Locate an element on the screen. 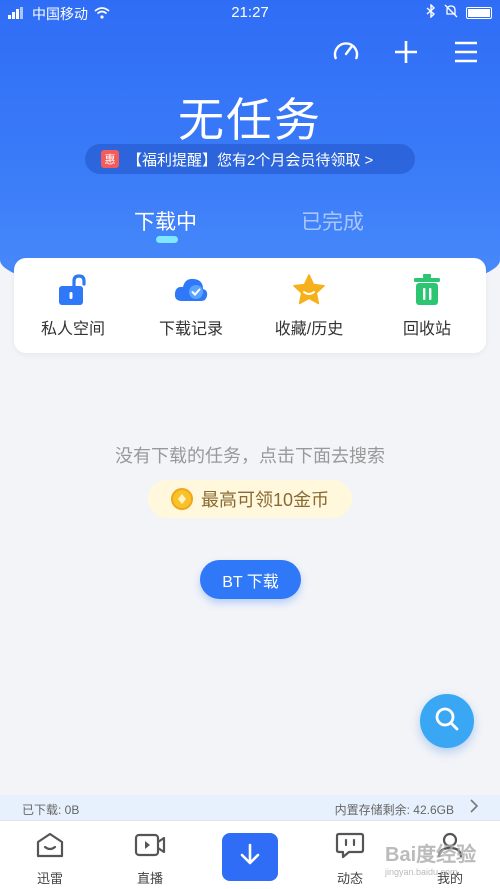  promo-banner: 惠 【福利提醒】您有2个月会员待领取 > is located at coordinates (250, 159).